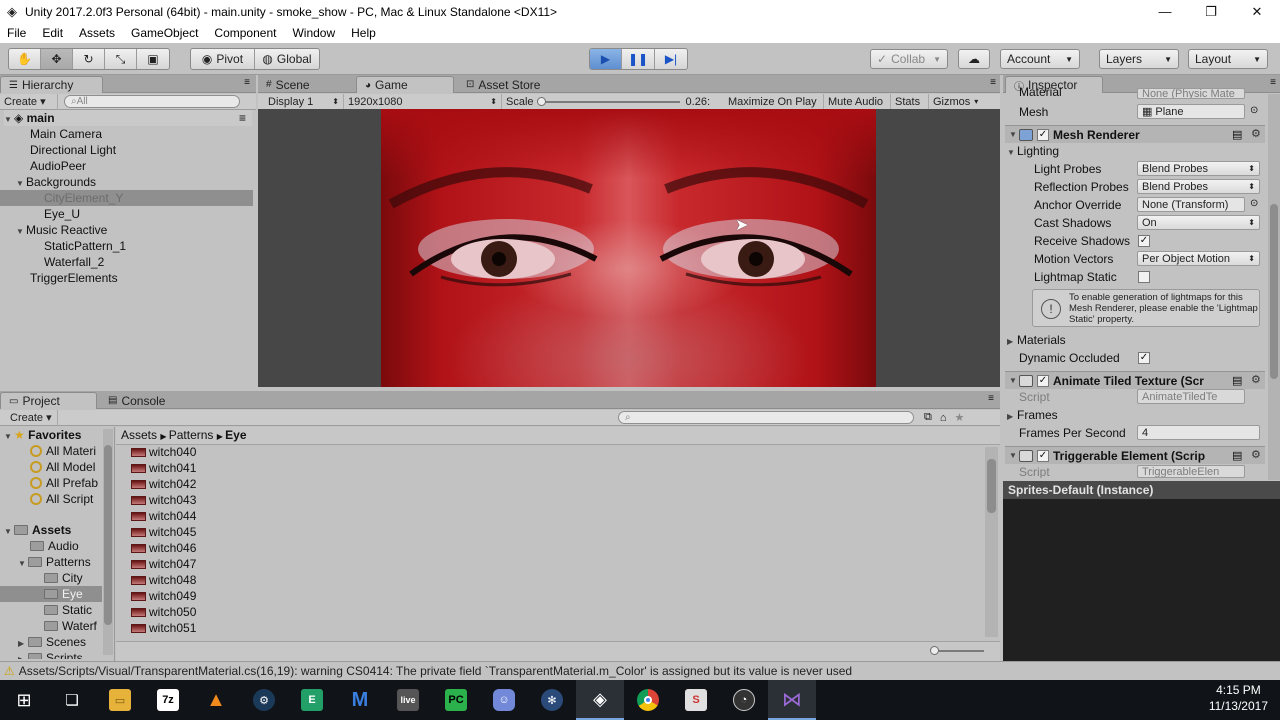 The width and height of the screenshot is (1280, 720). What do you see at coordinates (163, 516) in the screenshot?
I see `asset-file-row: witch044` at bounding box center [163, 516].